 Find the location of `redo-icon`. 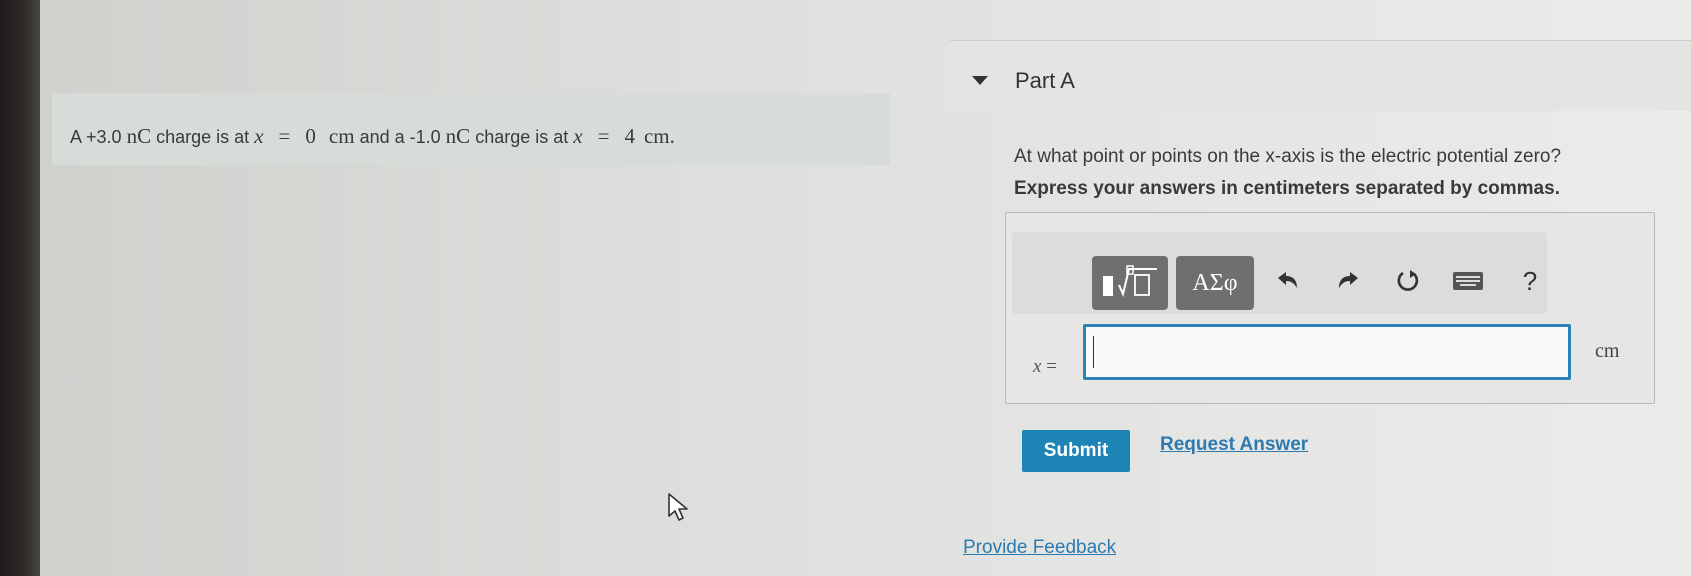

redo-icon is located at coordinates (1348, 281).